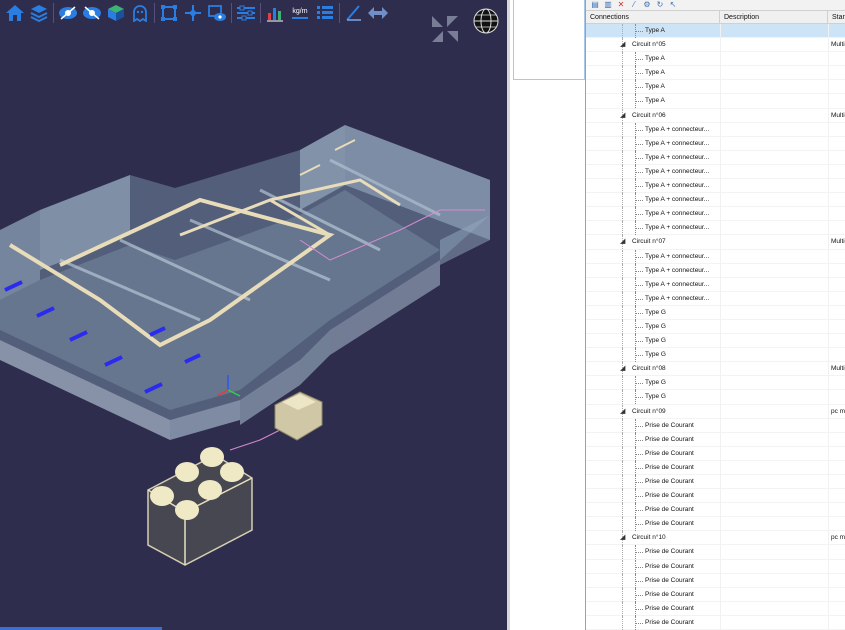 The width and height of the screenshot is (845, 630). Describe the element at coordinates (354, 13) in the screenshot. I see `measure-icon` at that location.